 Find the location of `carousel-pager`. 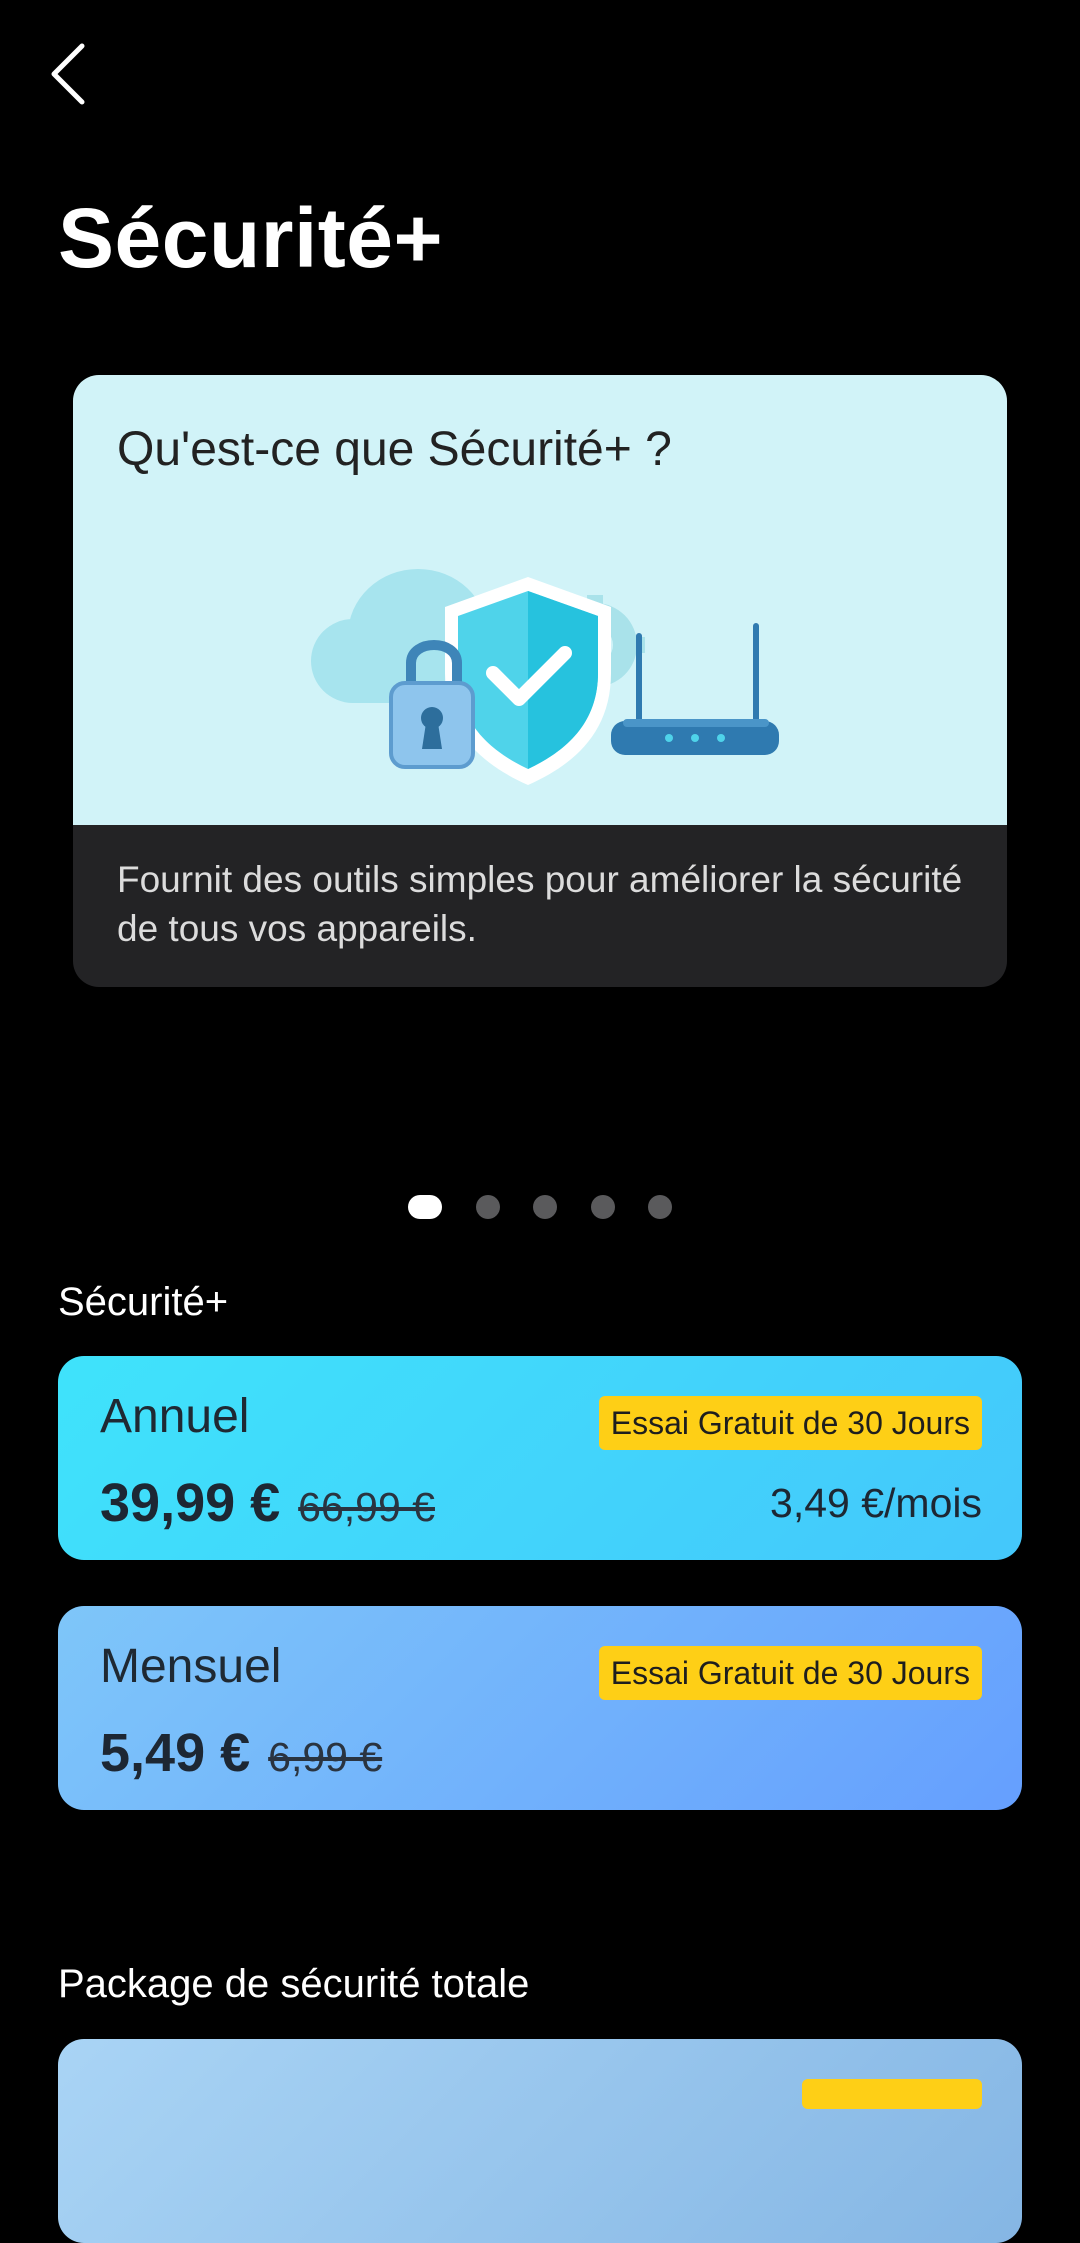

carousel-pager is located at coordinates (540, 1207).